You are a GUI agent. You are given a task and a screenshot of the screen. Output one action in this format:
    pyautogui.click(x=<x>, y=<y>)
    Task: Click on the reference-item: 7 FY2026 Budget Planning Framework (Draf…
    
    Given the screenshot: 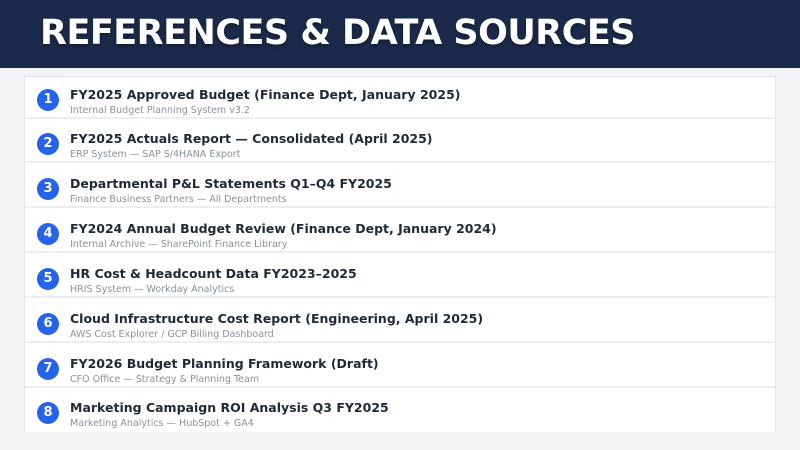 What is the action you would take?
    pyautogui.click(x=400, y=367)
    